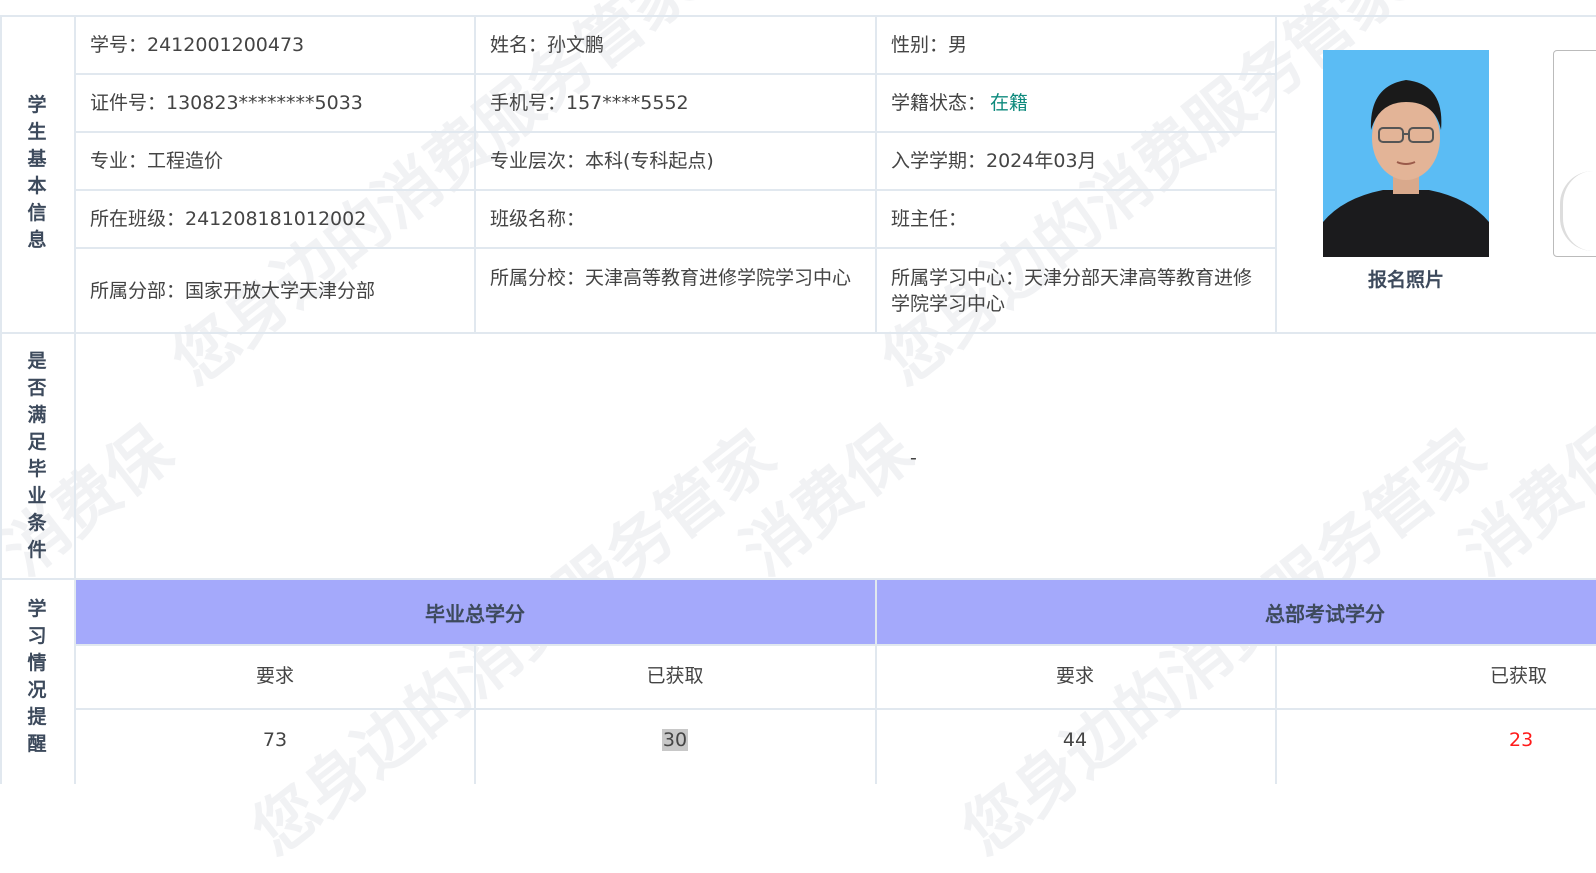 This screenshot has height=873, width=1596. Describe the element at coordinates (1075, 740) in the screenshot. I see `exam-credits-required-value: 44` at that location.